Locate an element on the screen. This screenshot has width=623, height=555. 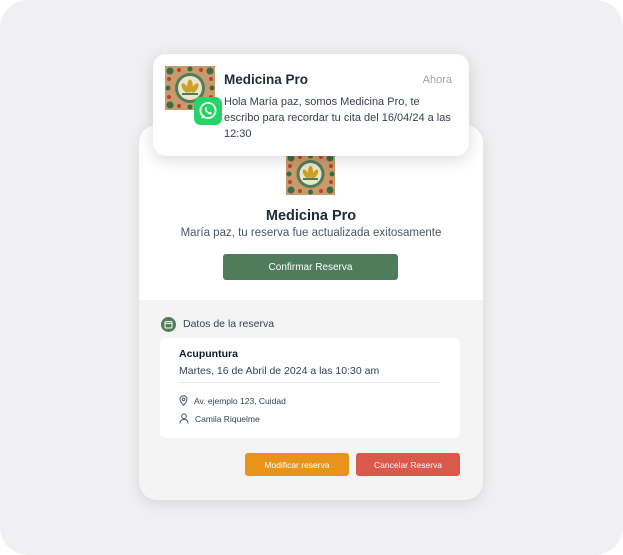
location-pin-icon is located at coordinates (183, 400).